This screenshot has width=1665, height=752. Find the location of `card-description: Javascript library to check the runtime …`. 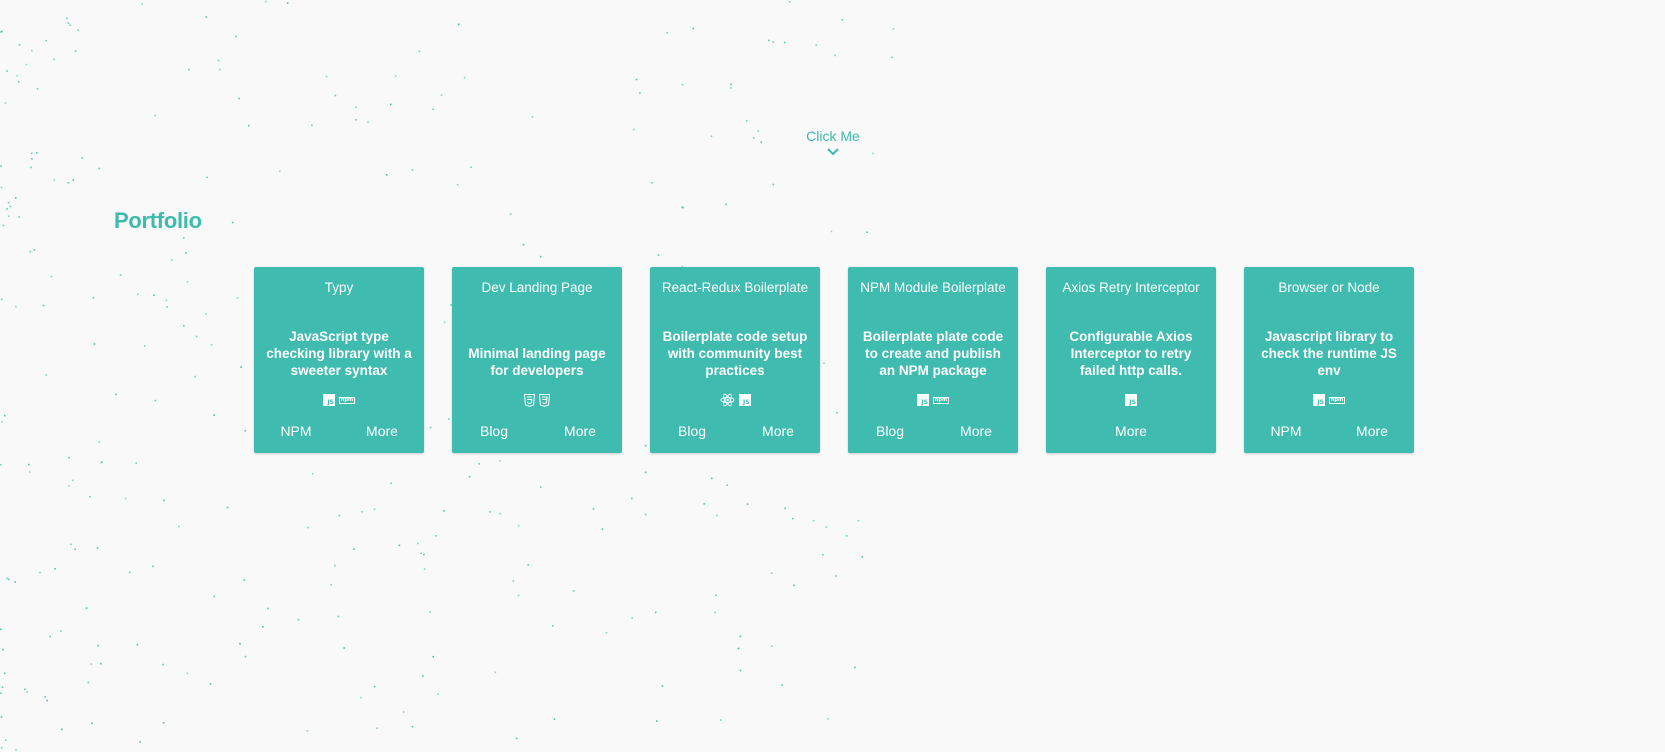

card-description: Javascript library to check the runtime … is located at coordinates (1329, 353).